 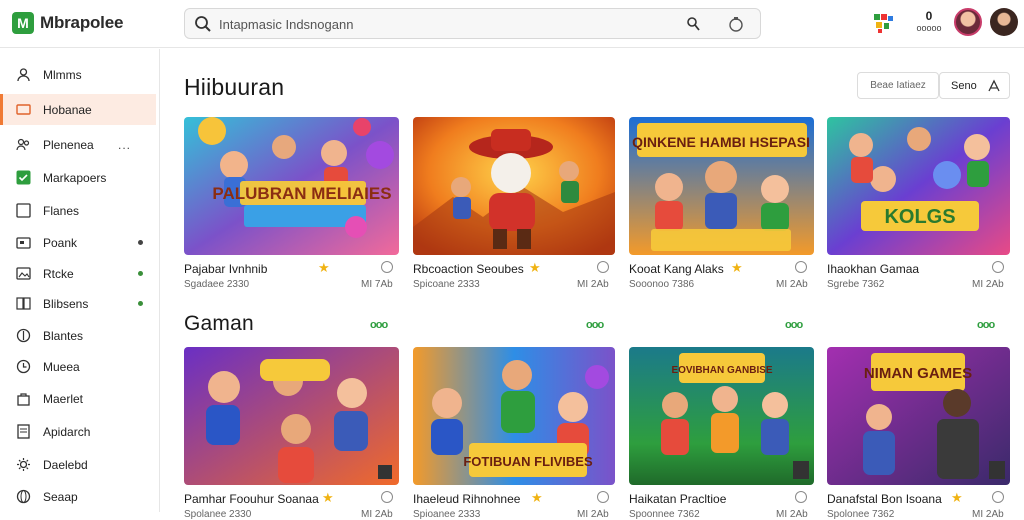 What do you see at coordinates (736, 24) in the screenshot?
I see `camera-icon` at bounding box center [736, 24].